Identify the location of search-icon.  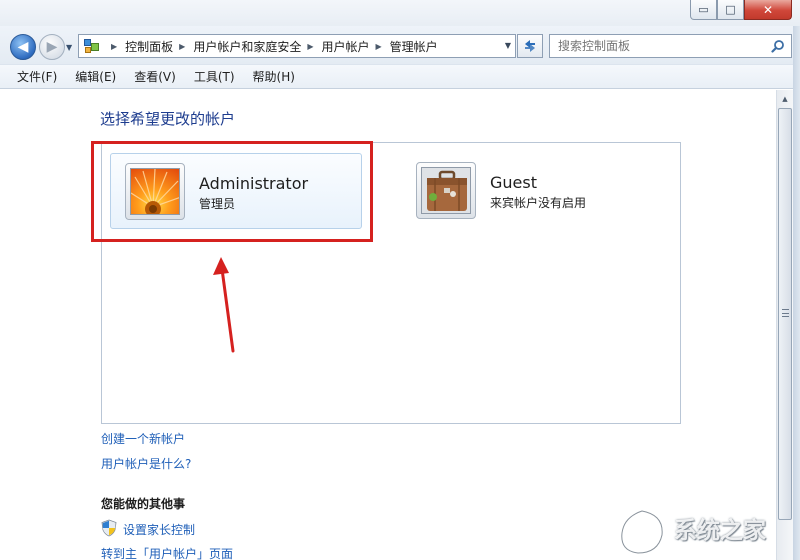
(778, 46).